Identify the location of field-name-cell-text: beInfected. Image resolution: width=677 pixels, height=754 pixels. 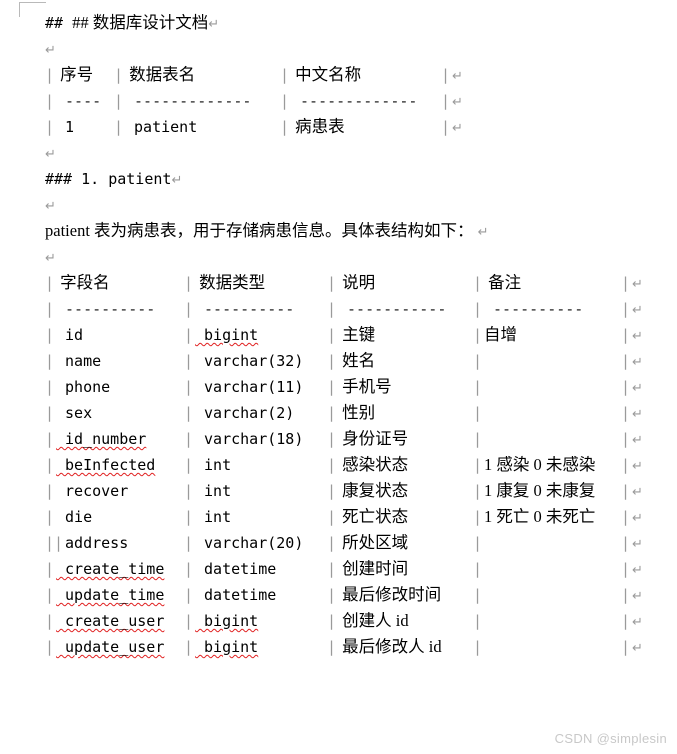
(106, 465).